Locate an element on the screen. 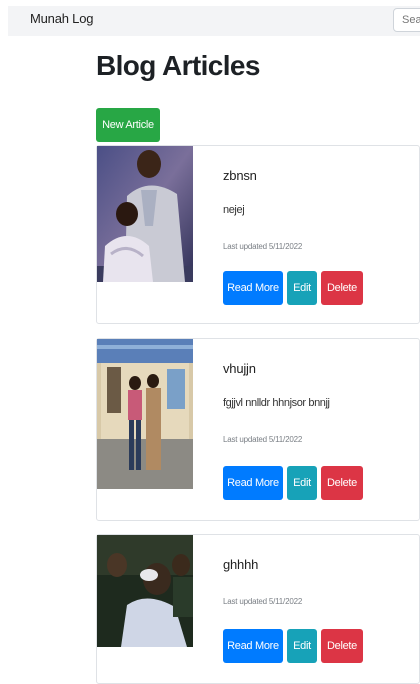 The image size is (420, 684). article-title: vhujjn is located at coordinates (239, 368).